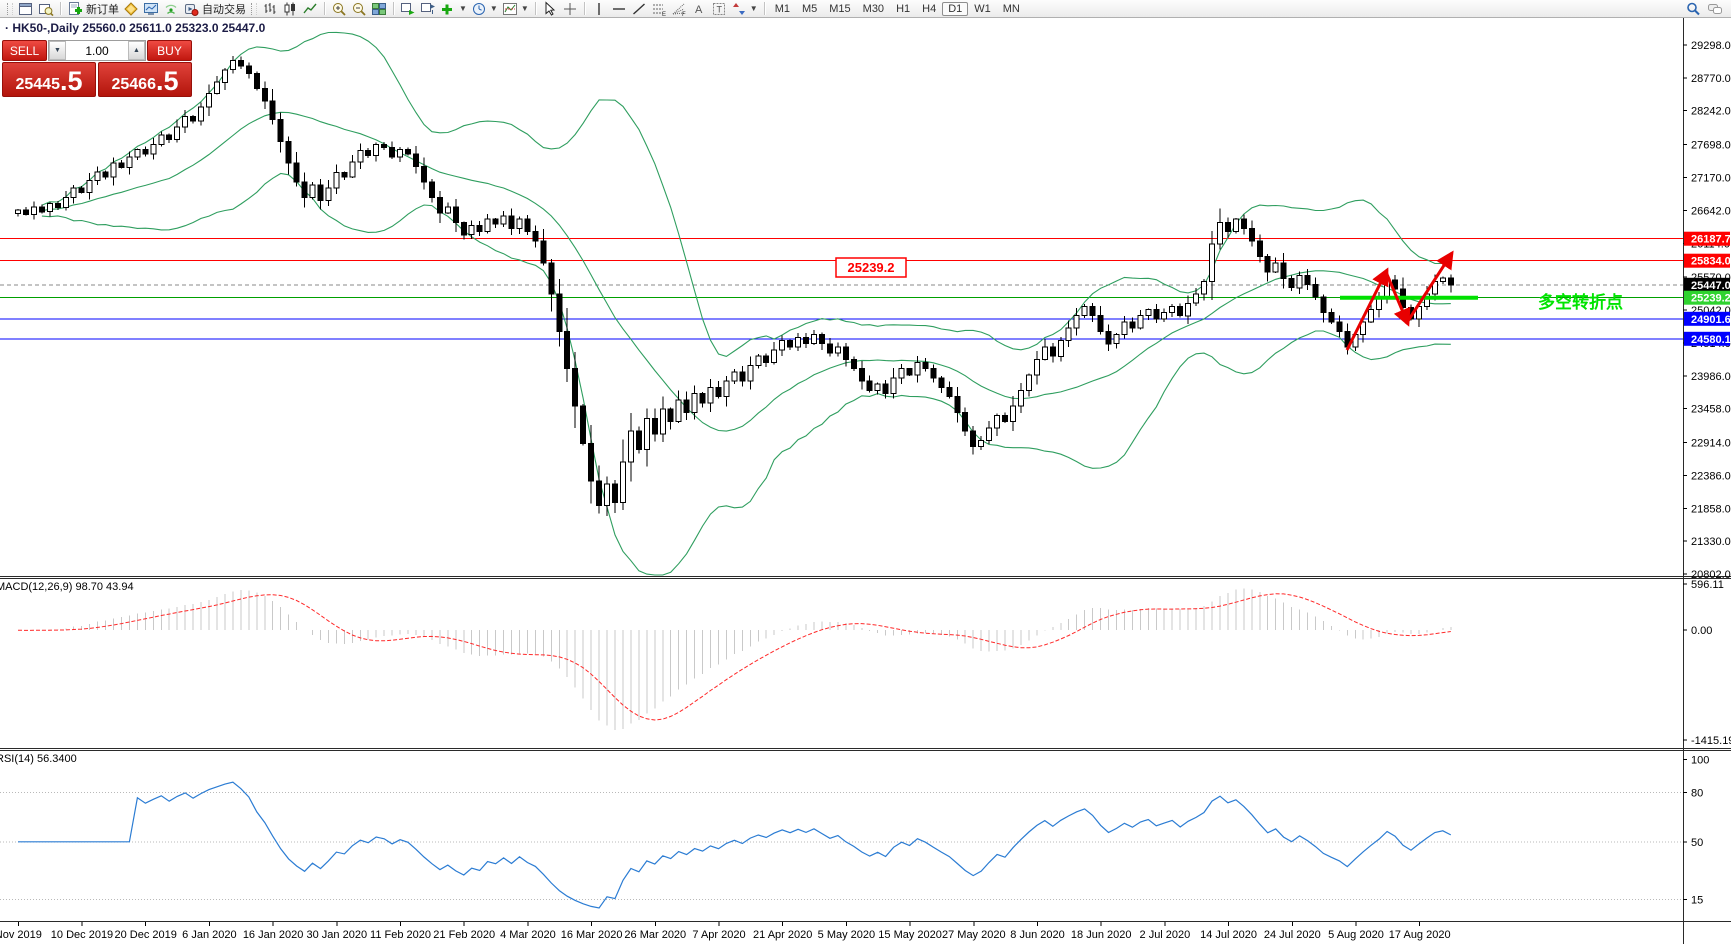  I want to click on svg-text: 17 Aug 2020, so click(1420, 935).